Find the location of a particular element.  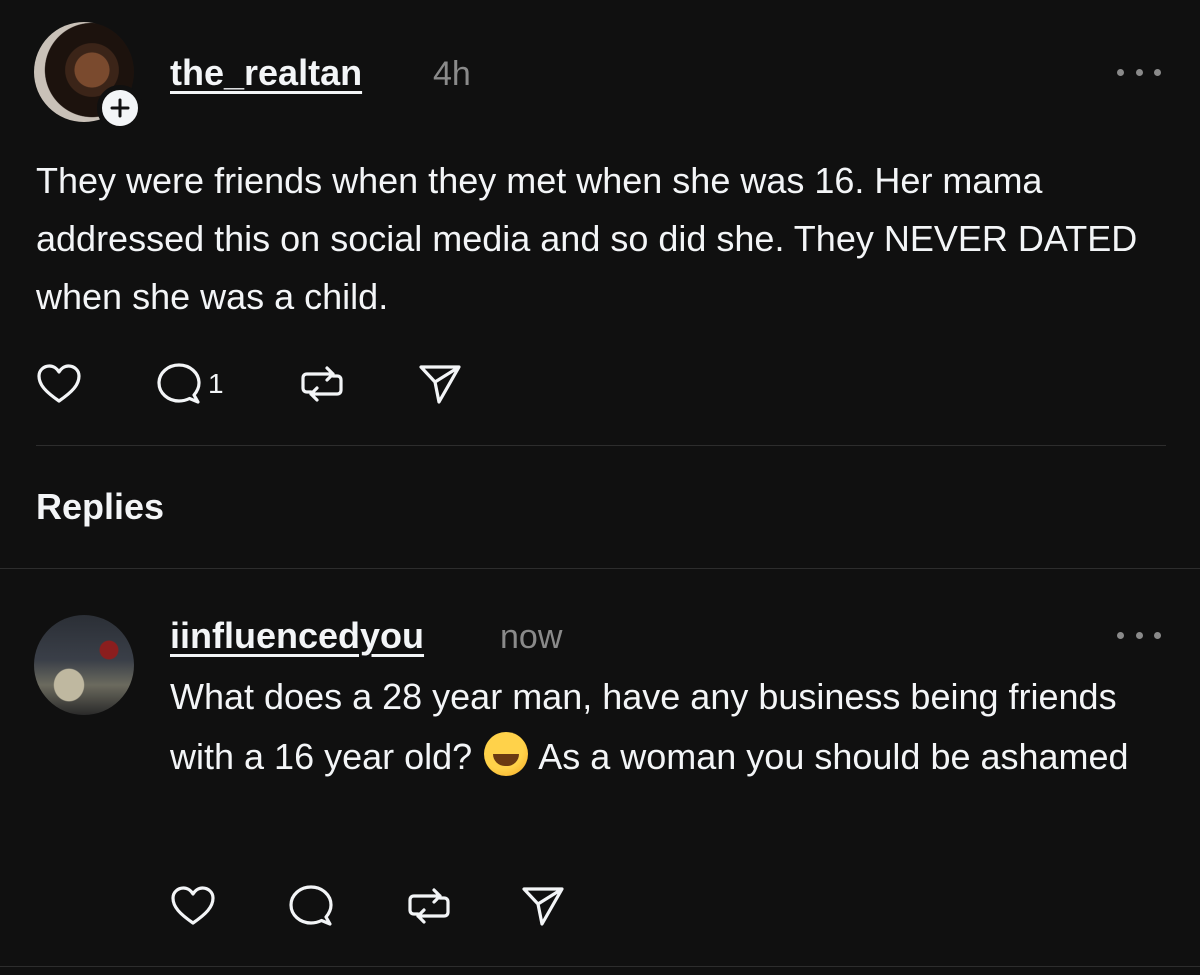

reply-actions is located at coordinates (368, 906).